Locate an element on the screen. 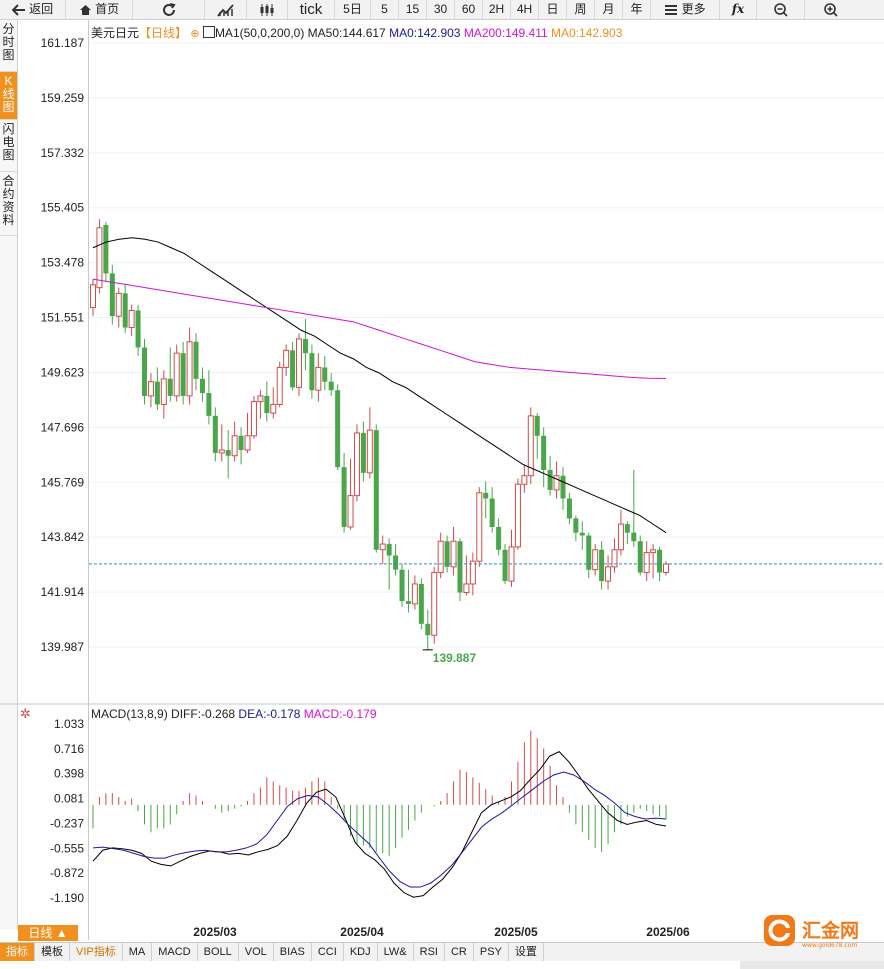 Image resolution: width=884 pixels, height=969 pixels. indicator-tab-6: VOL is located at coordinates (256, 952).